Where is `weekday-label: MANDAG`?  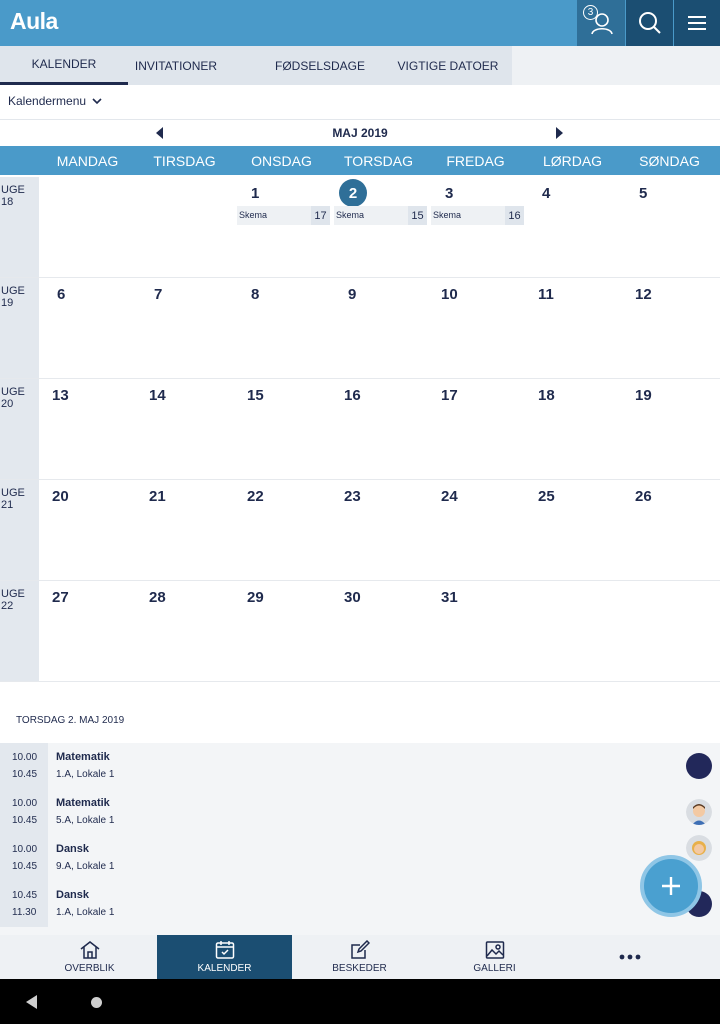 weekday-label: MANDAG is located at coordinates (87, 160).